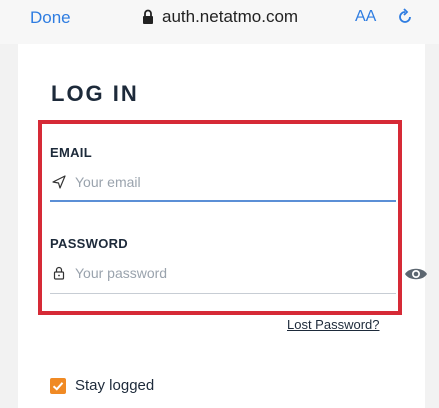 The height and width of the screenshot is (408, 439). Describe the element at coordinates (223, 293) in the screenshot. I see `password-underline` at that location.